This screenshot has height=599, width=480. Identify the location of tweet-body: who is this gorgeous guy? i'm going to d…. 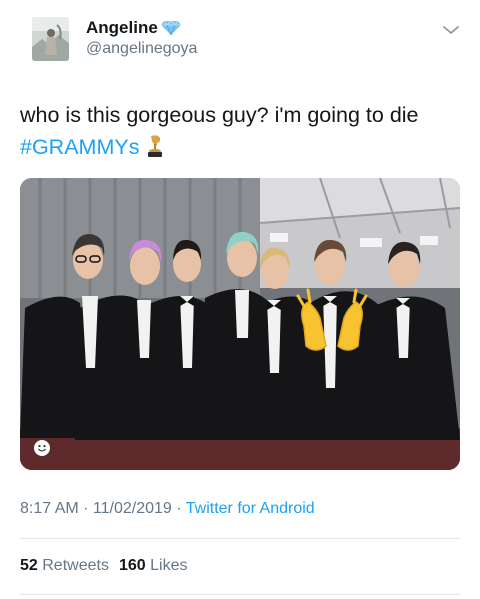
(219, 115).